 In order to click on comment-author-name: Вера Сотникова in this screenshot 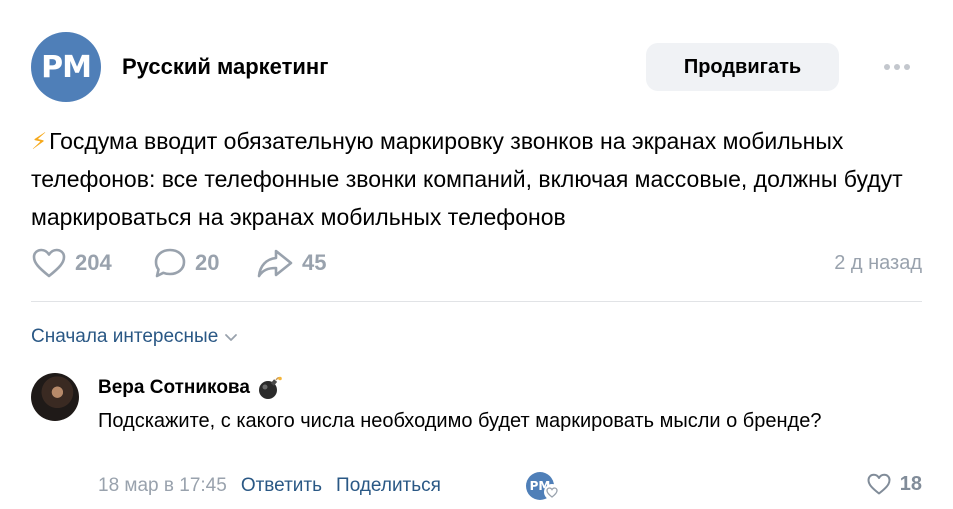, I will do `click(174, 388)`.